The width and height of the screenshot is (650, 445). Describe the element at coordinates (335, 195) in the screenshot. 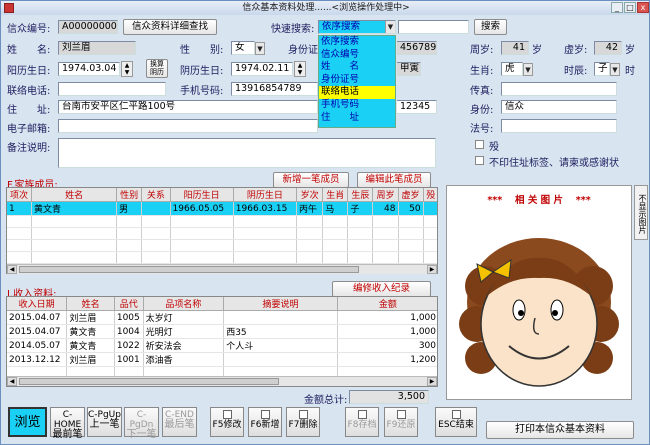

I see `column-header: 生肖` at that location.